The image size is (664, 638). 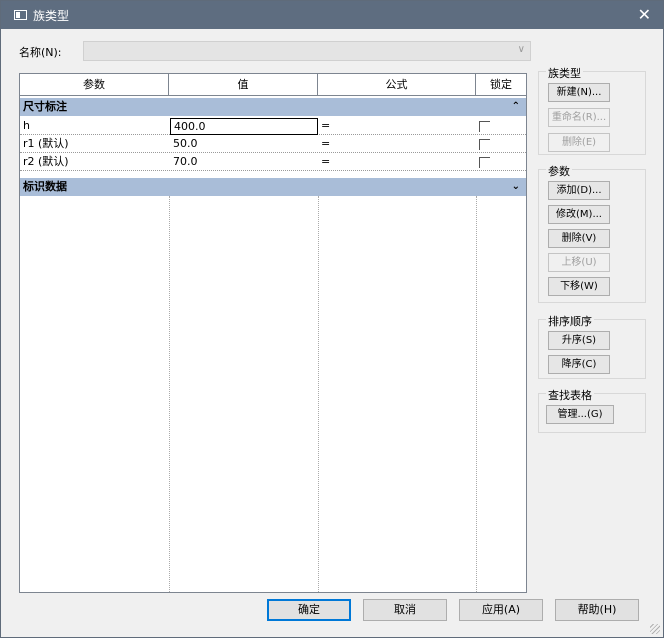 I want to click on param-value: 400.0, so click(x=244, y=126).